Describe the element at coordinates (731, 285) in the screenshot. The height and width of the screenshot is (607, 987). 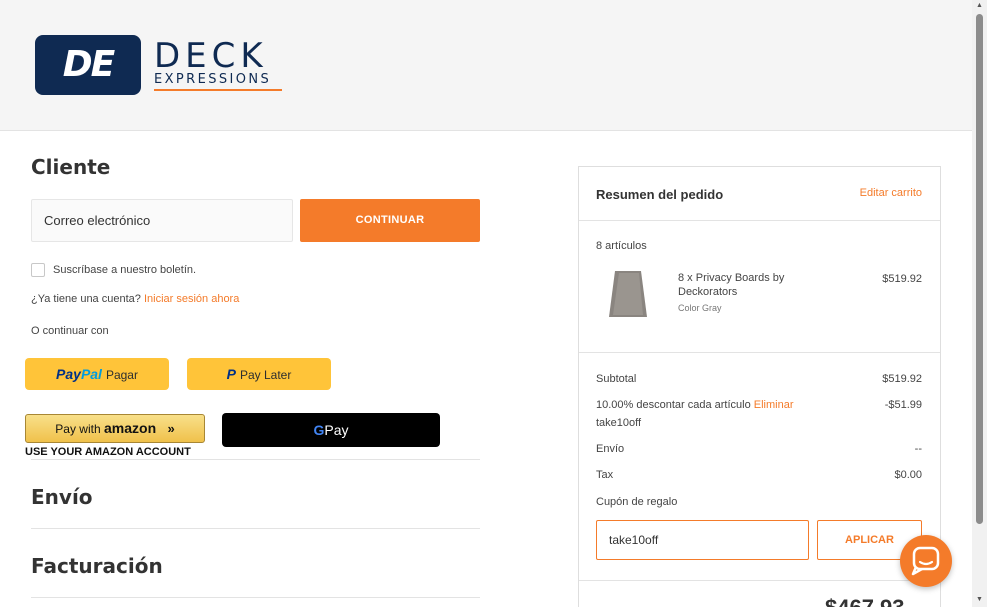
I see `product-name: 8 x Privacy Boards by Deckorators` at that location.